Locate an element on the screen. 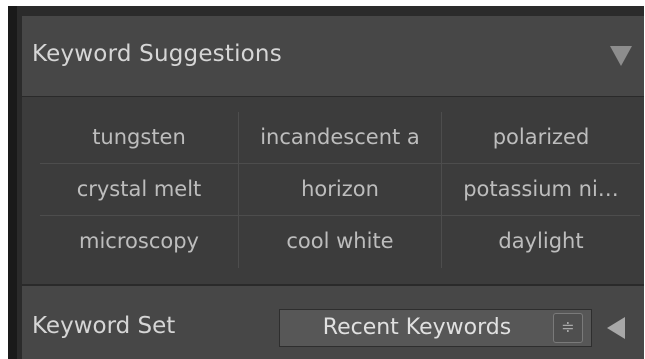 This screenshot has height=359, width=645. keyword-suggestion: cool white is located at coordinates (340, 241).